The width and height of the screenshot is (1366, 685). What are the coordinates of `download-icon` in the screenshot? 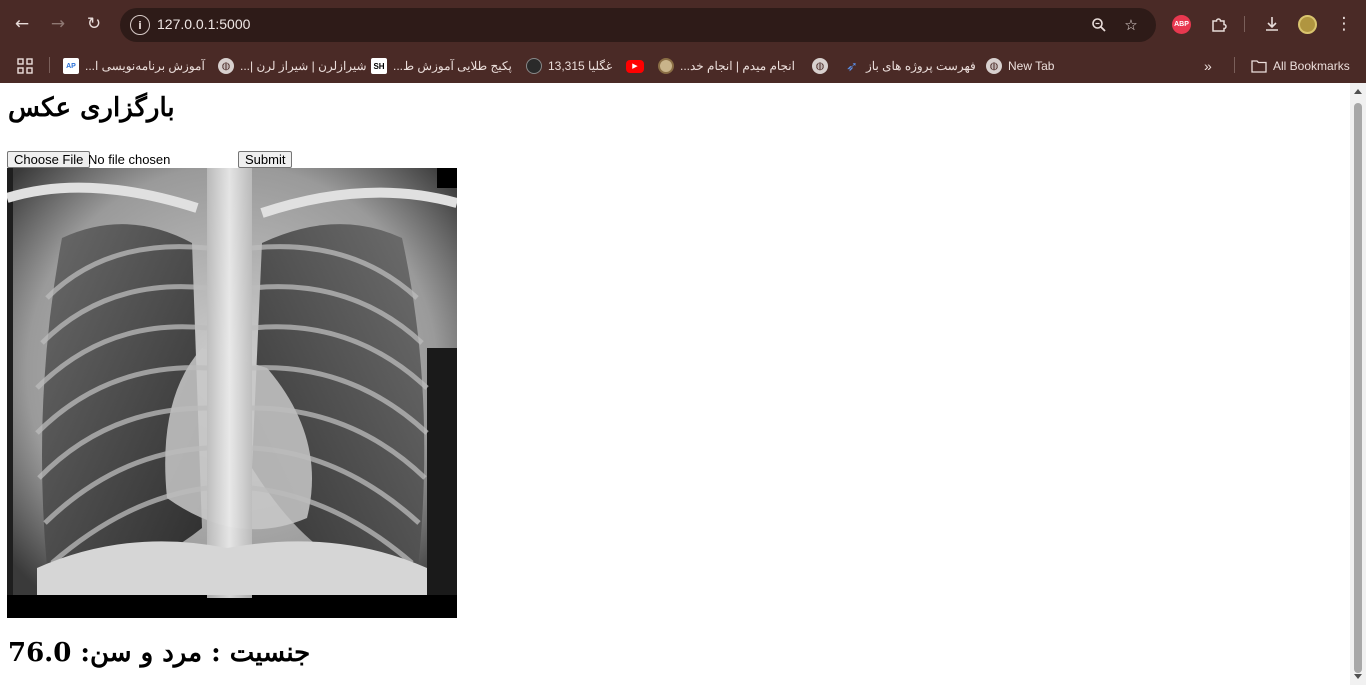 It's located at (1272, 24).